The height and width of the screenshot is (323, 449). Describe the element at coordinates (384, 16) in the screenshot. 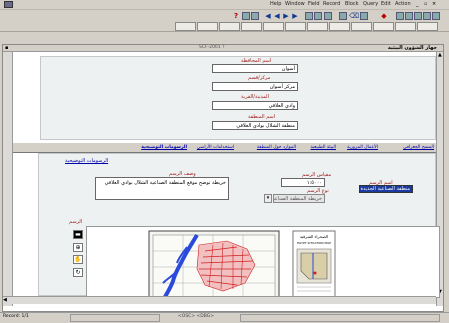

I see `exit-icon: ◆` at that location.